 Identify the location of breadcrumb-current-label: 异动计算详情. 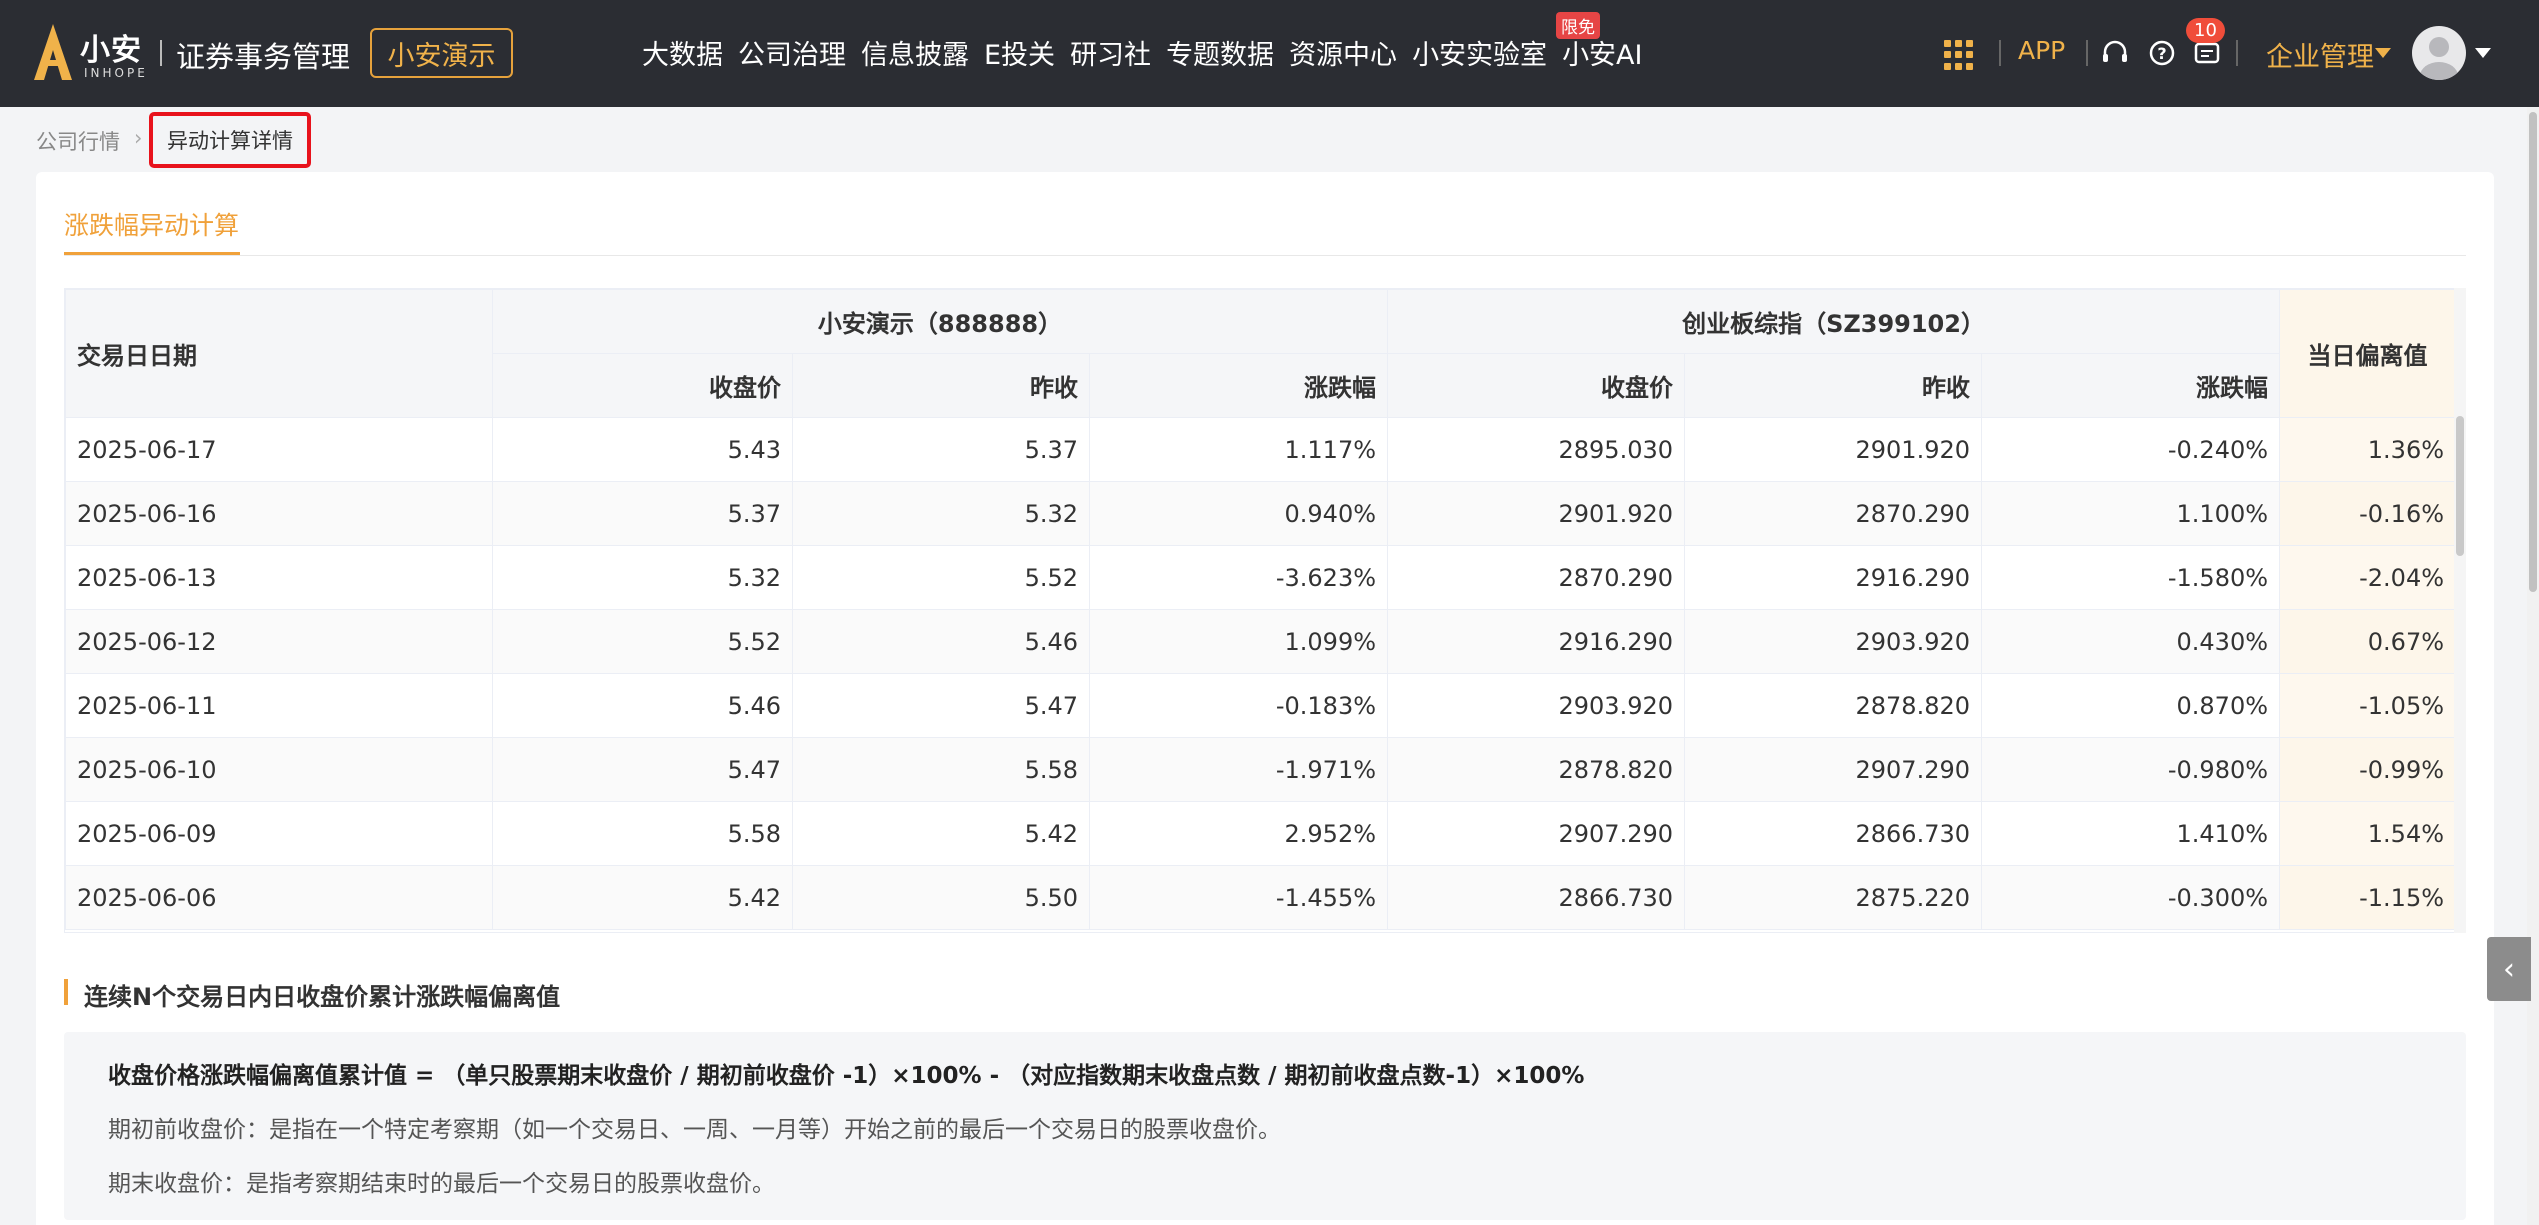
(230, 141).